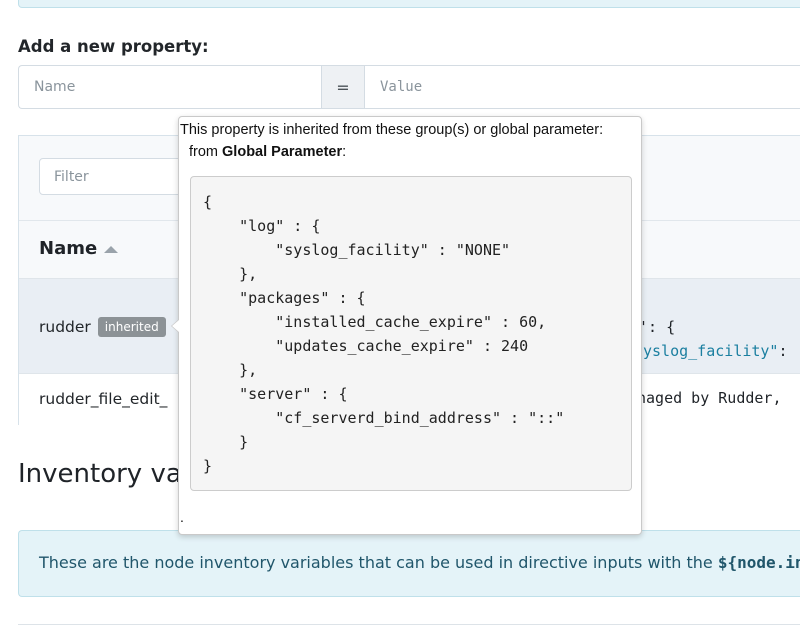  I want to click on inherited-badge: inherited, so click(131, 327).